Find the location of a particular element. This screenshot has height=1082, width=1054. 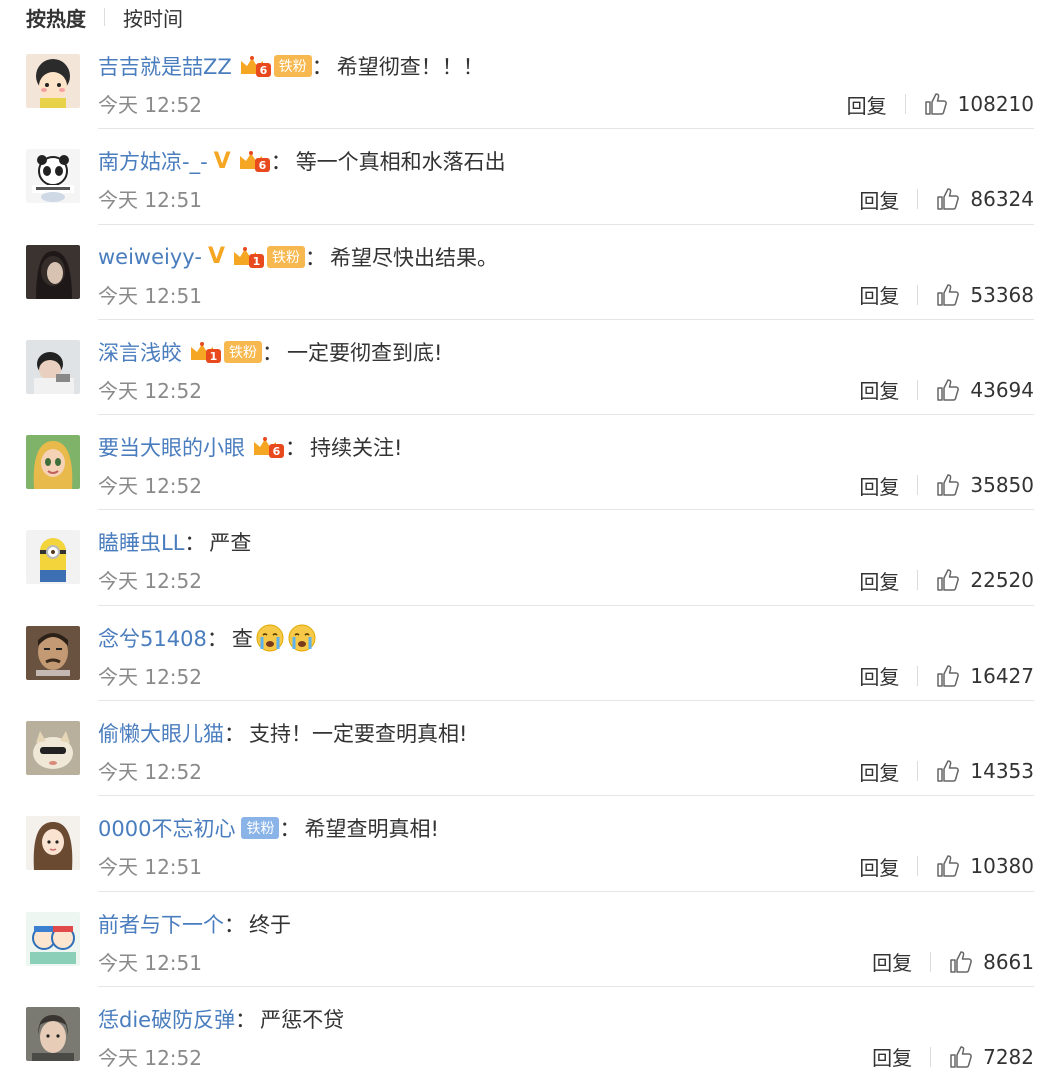

username-link: 瞌睡虫LL is located at coordinates (141, 542).